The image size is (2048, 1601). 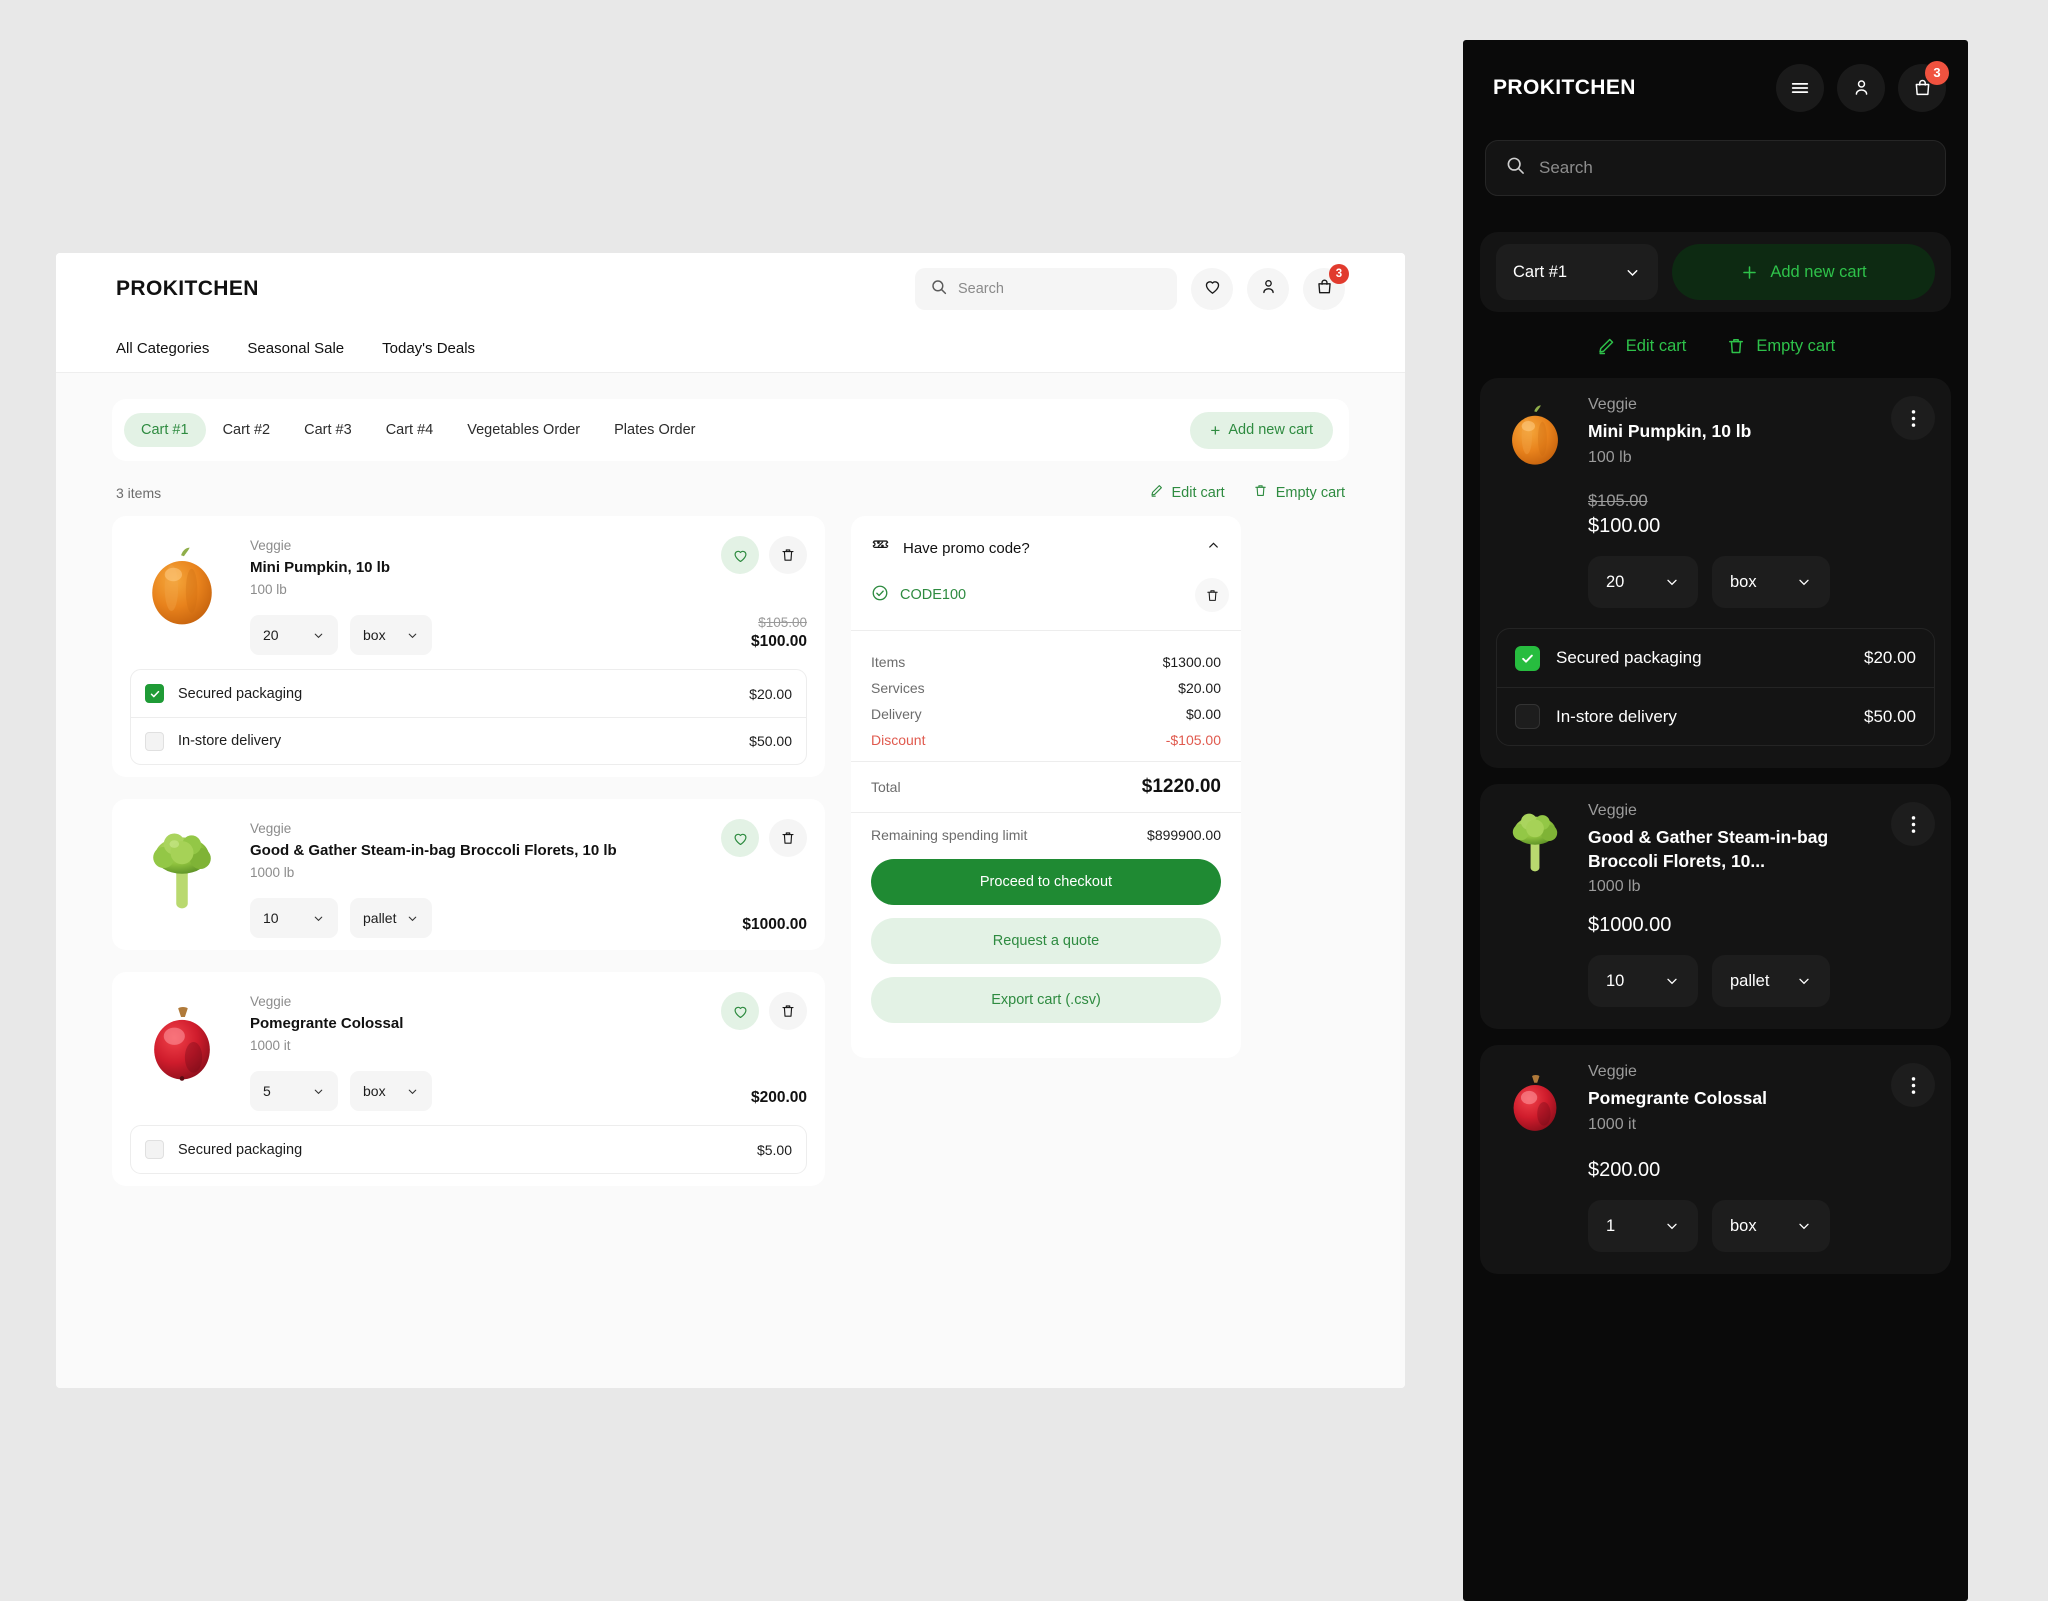 What do you see at coordinates (1046, 882) in the screenshot?
I see `proceed-to-checkout-button: Proceed to checkout` at bounding box center [1046, 882].